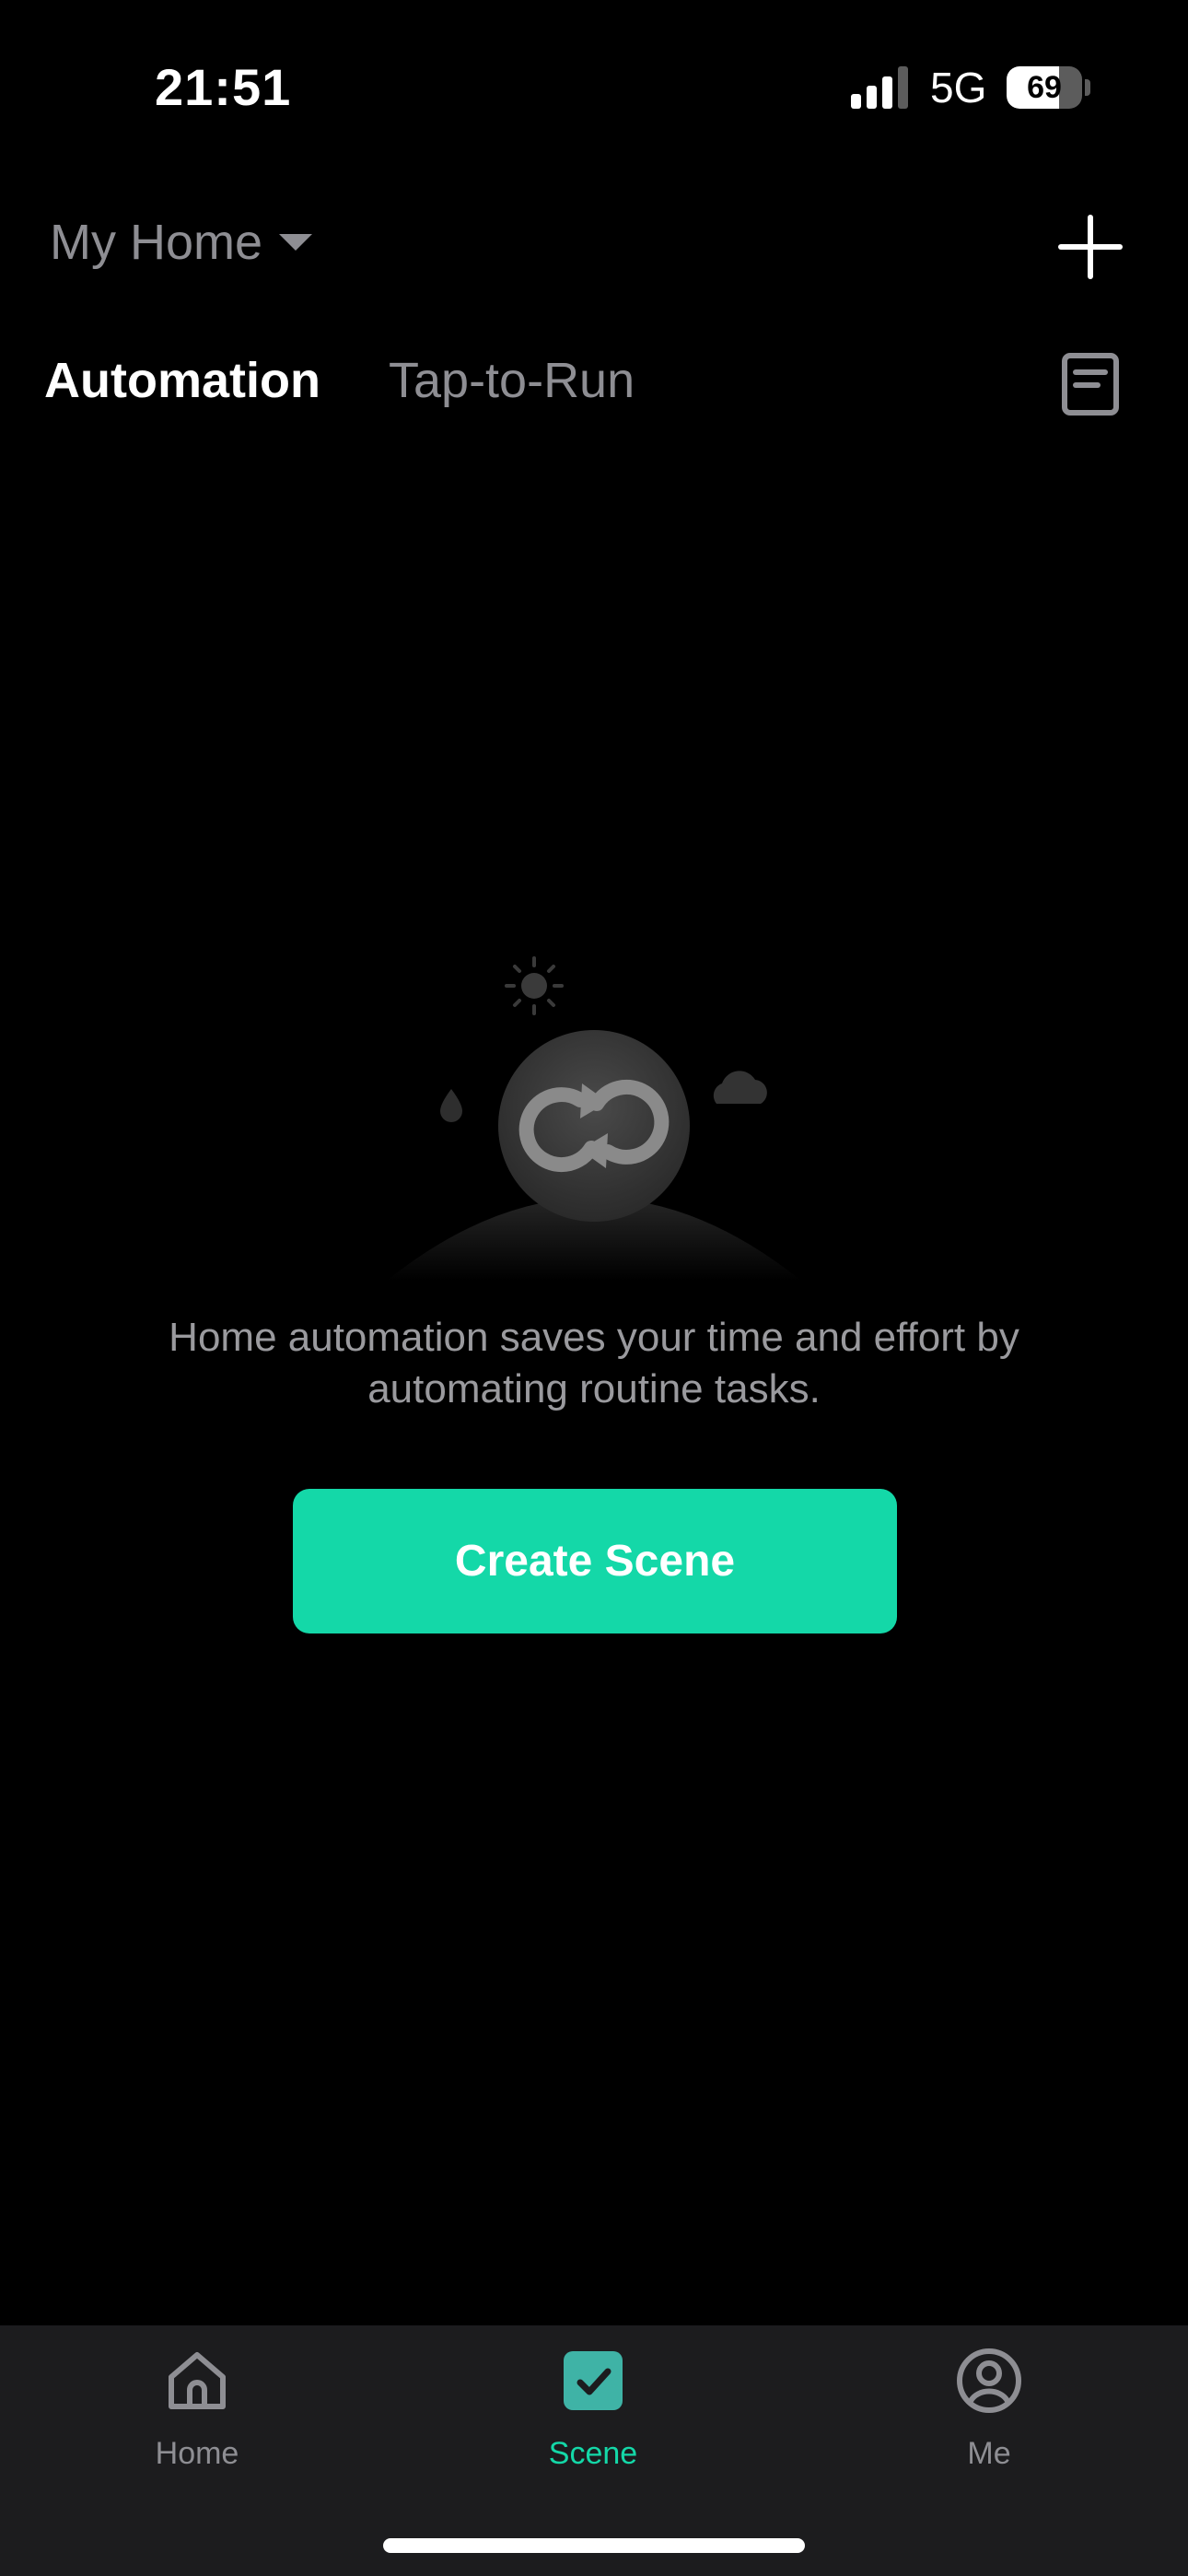 This screenshot has height=2576, width=1188. What do you see at coordinates (182, 380) in the screenshot?
I see `tab-automation: Automation` at bounding box center [182, 380].